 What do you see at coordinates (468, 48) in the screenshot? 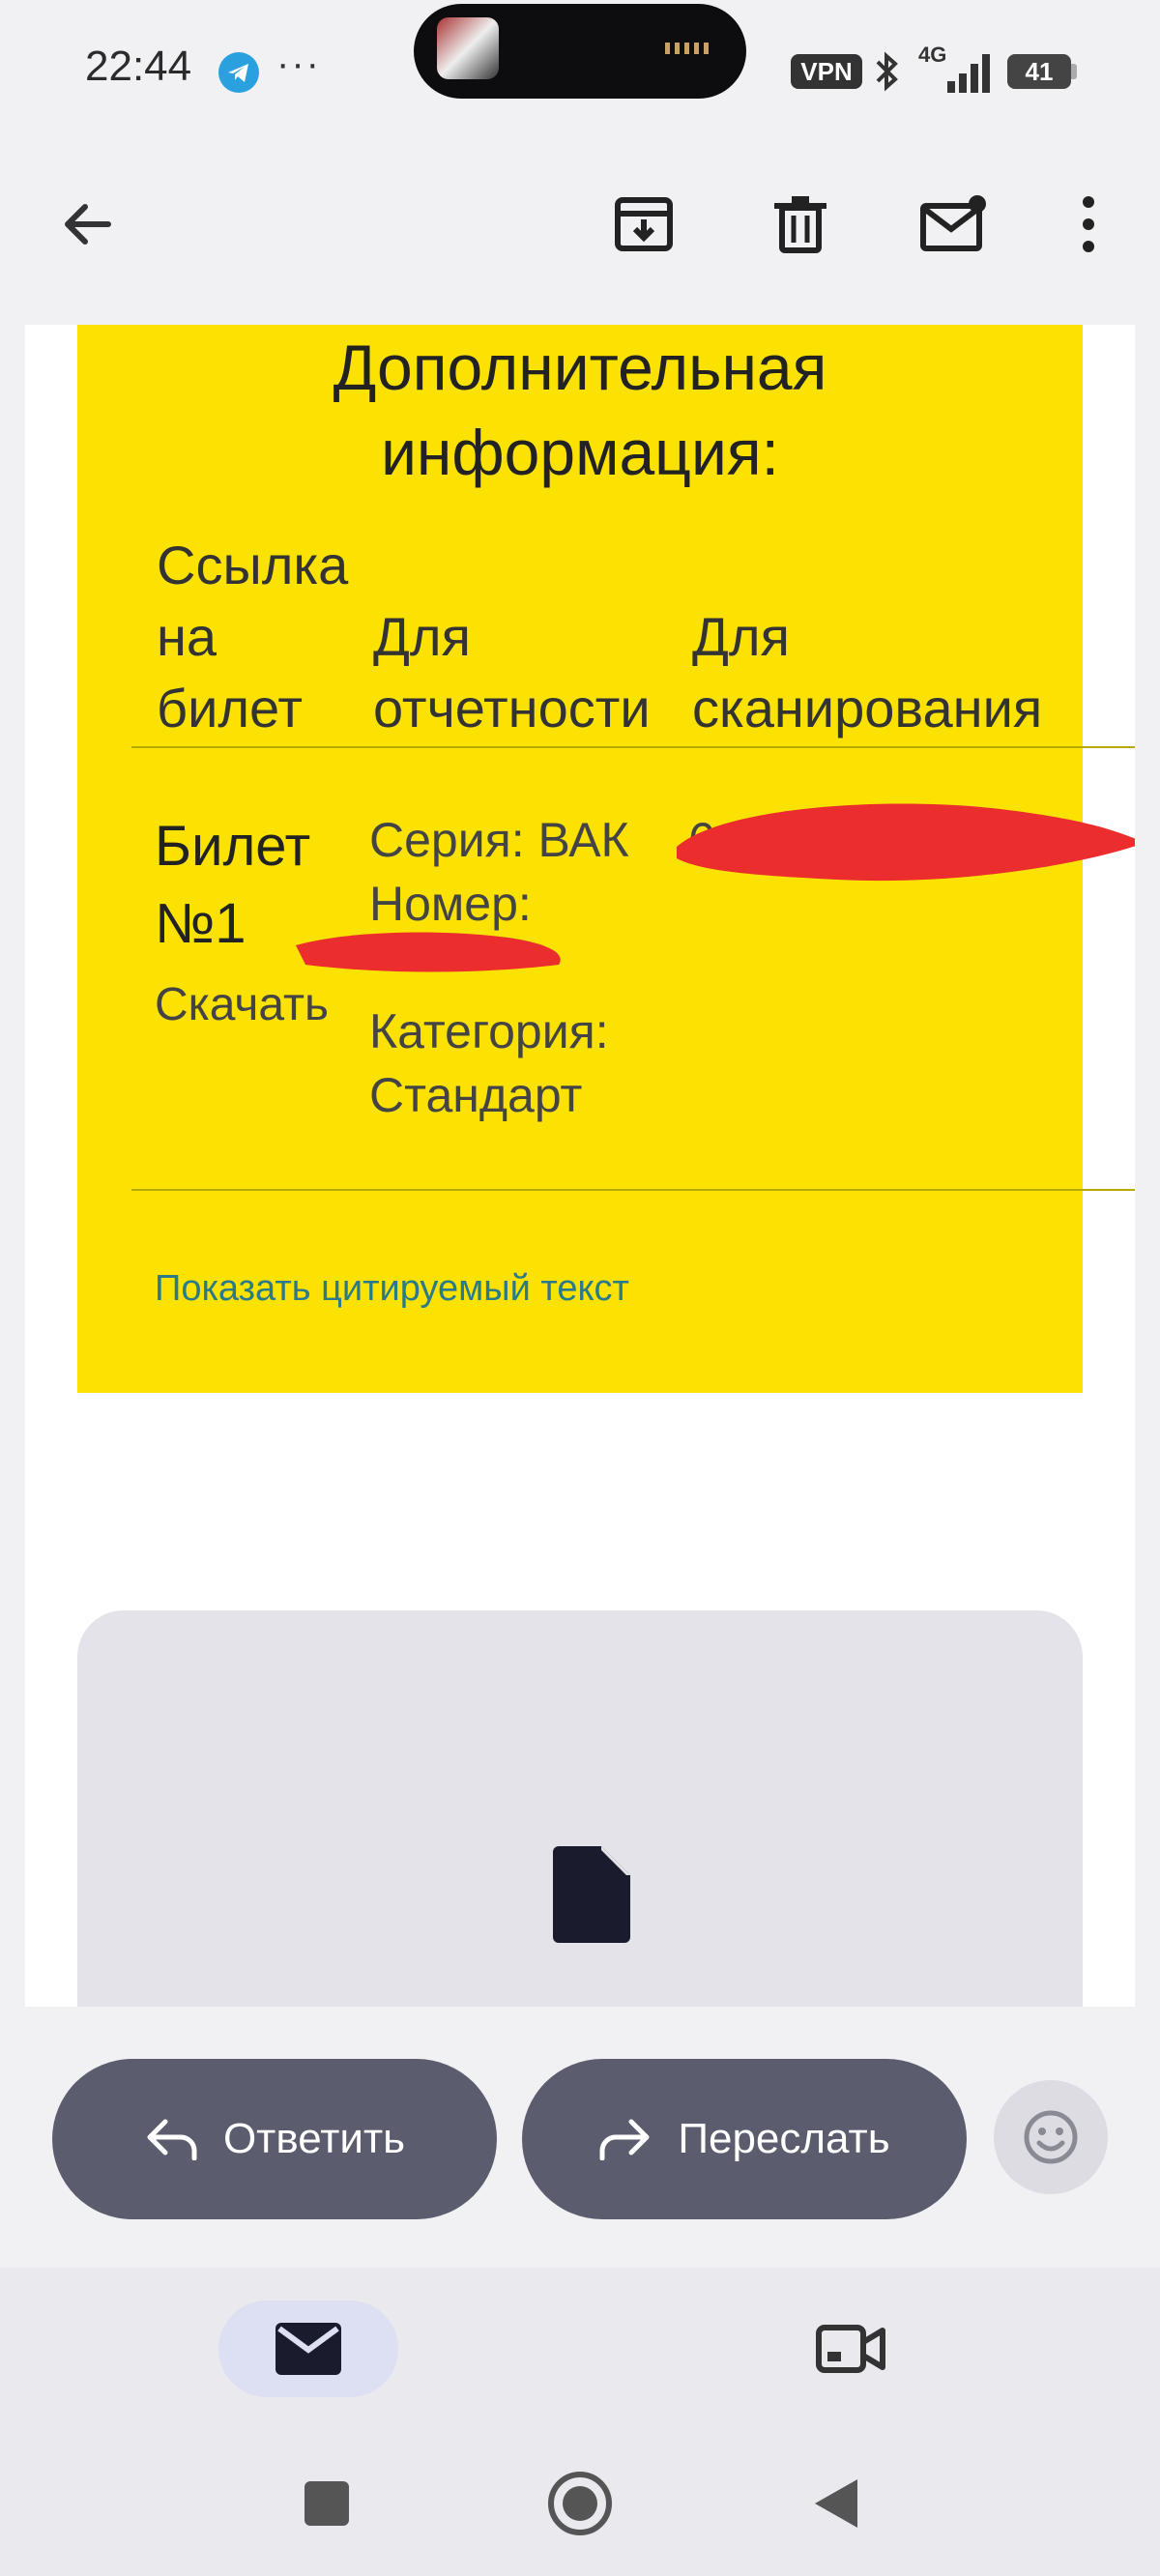
I see `media-thumbnail` at bounding box center [468, 48].